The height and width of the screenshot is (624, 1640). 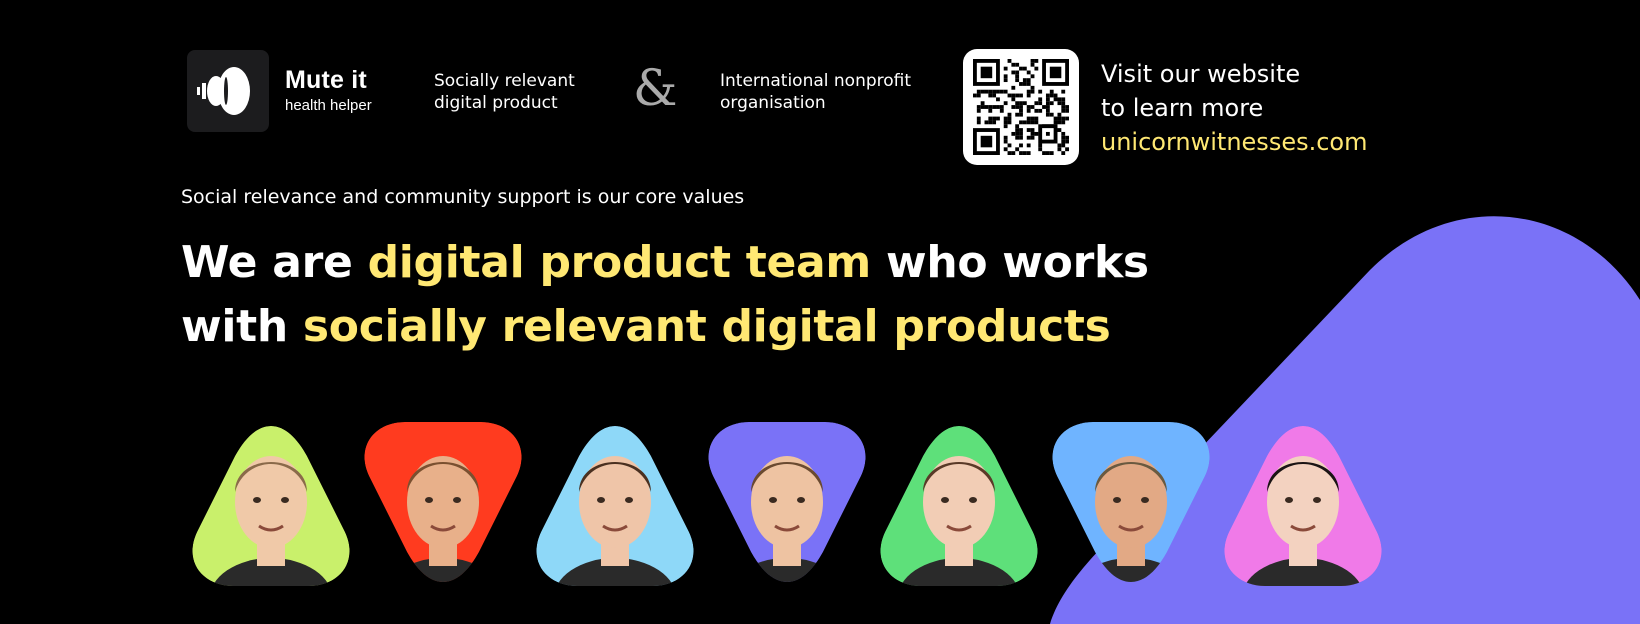 I want to click on brand-name: Mute it, so click(x=326, y=80).